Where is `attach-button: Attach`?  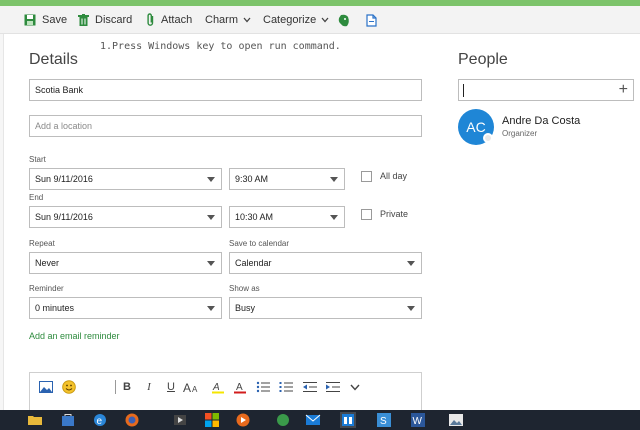
attach-button: Attach is located at coordinates (169, 20).